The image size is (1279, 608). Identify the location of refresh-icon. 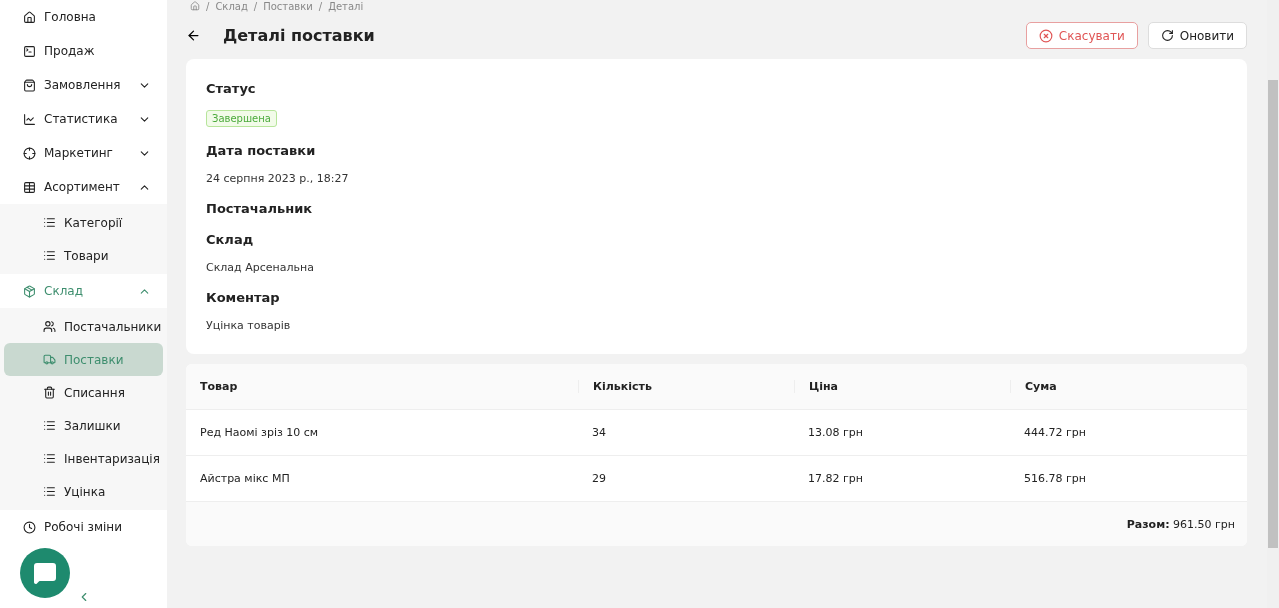
(1167, 35).